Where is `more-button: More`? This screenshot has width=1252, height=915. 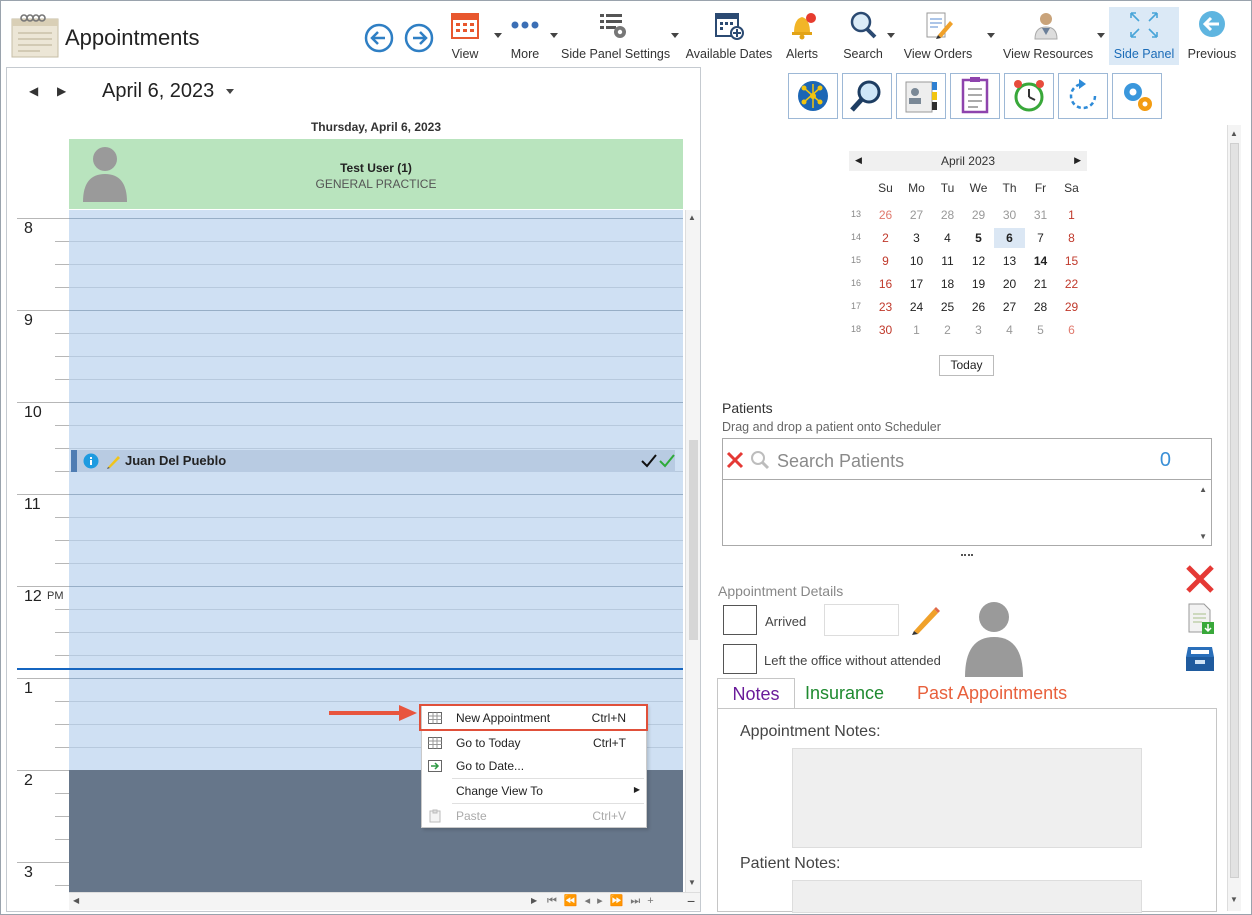
more-button: More is located at coordinates (525, 36).